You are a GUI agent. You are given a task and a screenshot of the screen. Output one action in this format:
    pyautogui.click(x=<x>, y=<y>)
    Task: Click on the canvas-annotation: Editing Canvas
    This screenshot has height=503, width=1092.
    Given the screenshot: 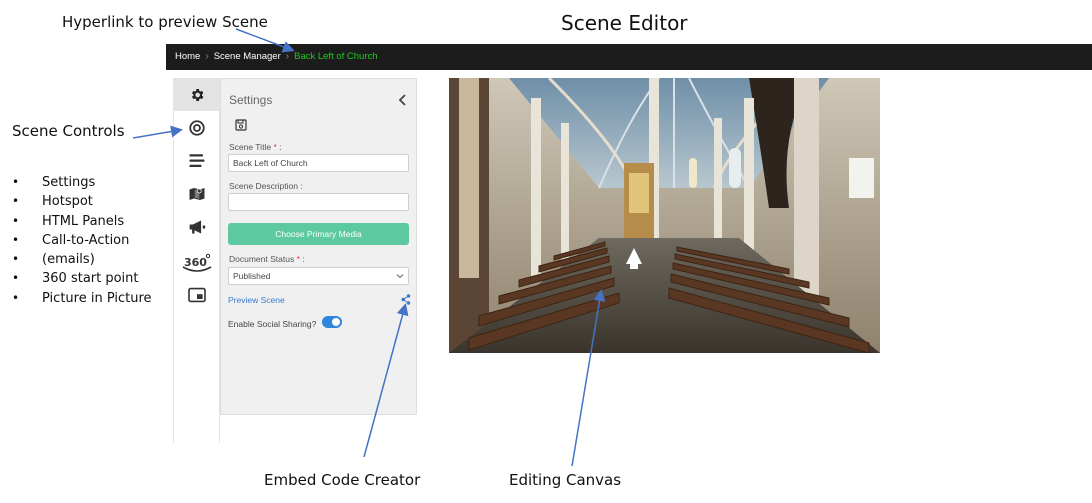 What is the action you would take?
    pyautogui.click(x=565, y=480)
    